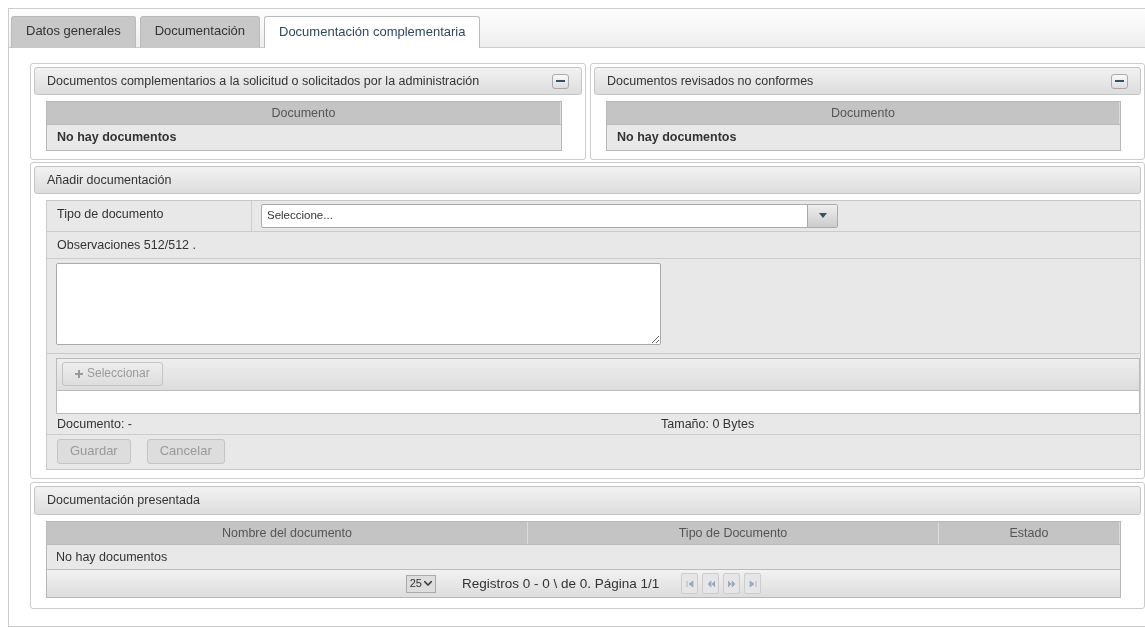 Image resolution: width=1145 pixels, height=627 pixels. I want to click on observations-textarea, so click(358, 304).